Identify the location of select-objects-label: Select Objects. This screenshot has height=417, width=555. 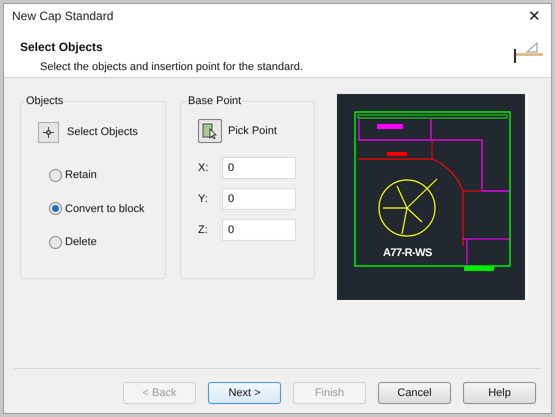
(102, 132).